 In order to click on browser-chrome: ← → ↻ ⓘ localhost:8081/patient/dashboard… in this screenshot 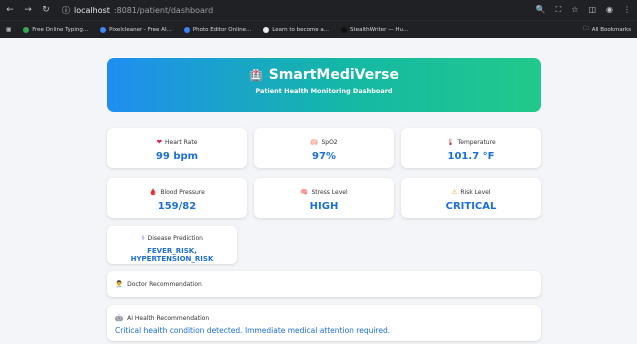, I will do `click(318, 19)`.